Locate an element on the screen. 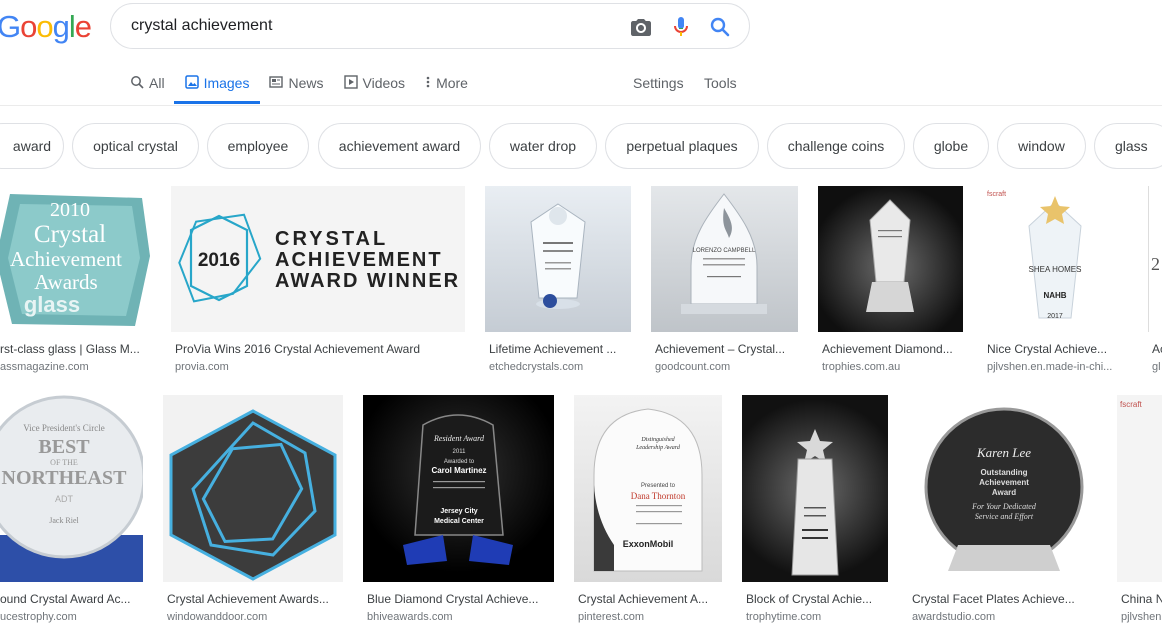  chip-achievement-award: achievement award is located at coordinates (399, 146).